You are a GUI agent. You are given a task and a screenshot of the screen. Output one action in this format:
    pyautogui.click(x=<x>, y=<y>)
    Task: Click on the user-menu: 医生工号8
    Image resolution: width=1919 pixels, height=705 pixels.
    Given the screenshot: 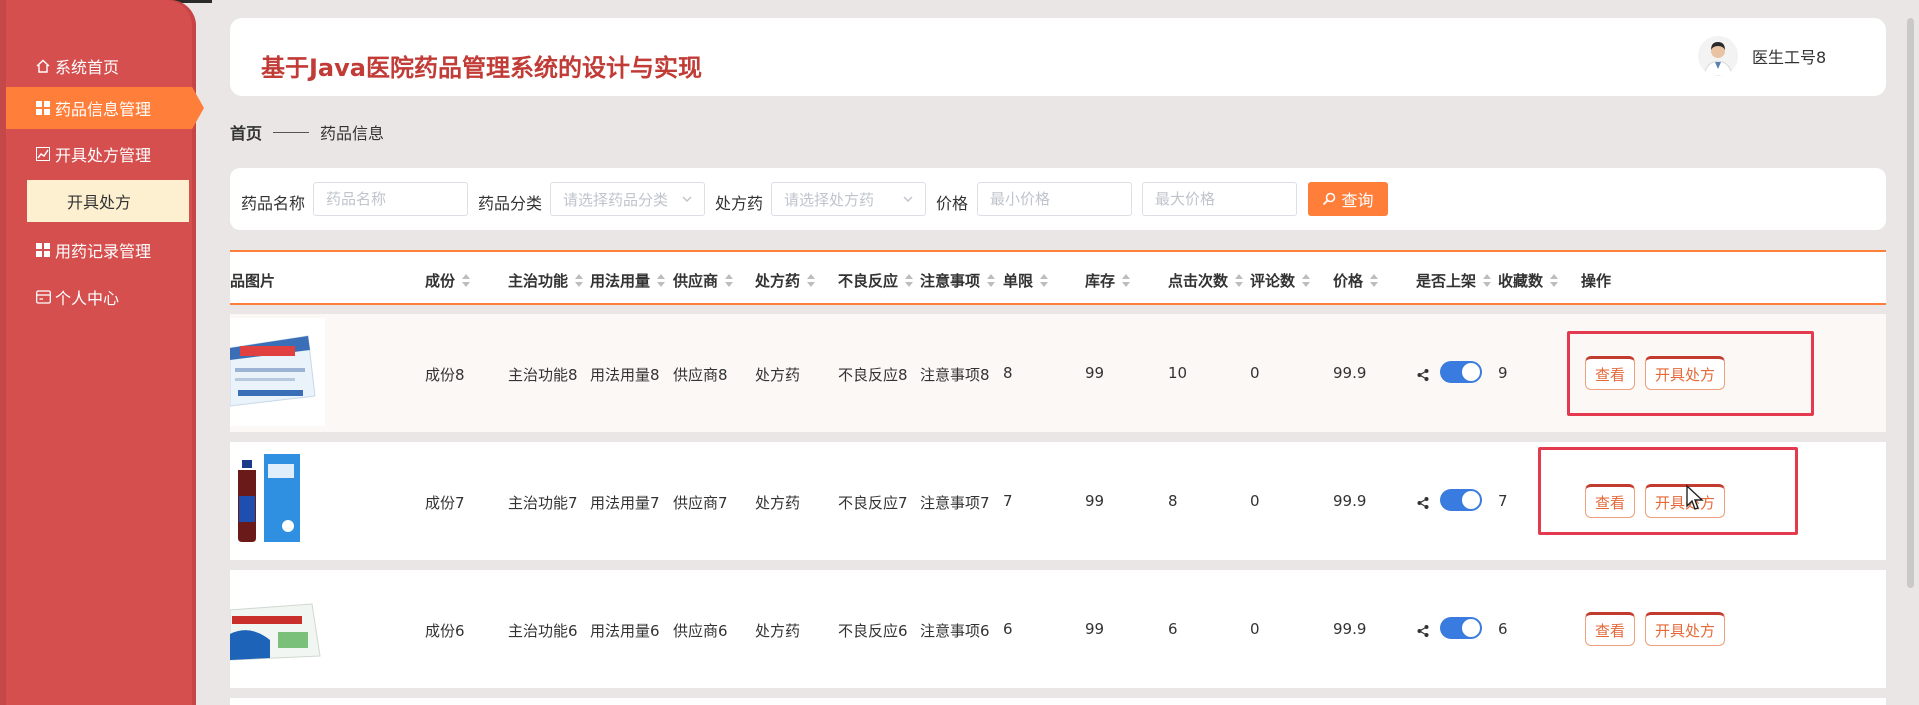 What is the action you would take?
    pyautogui.click(x=1762, y=56)
    